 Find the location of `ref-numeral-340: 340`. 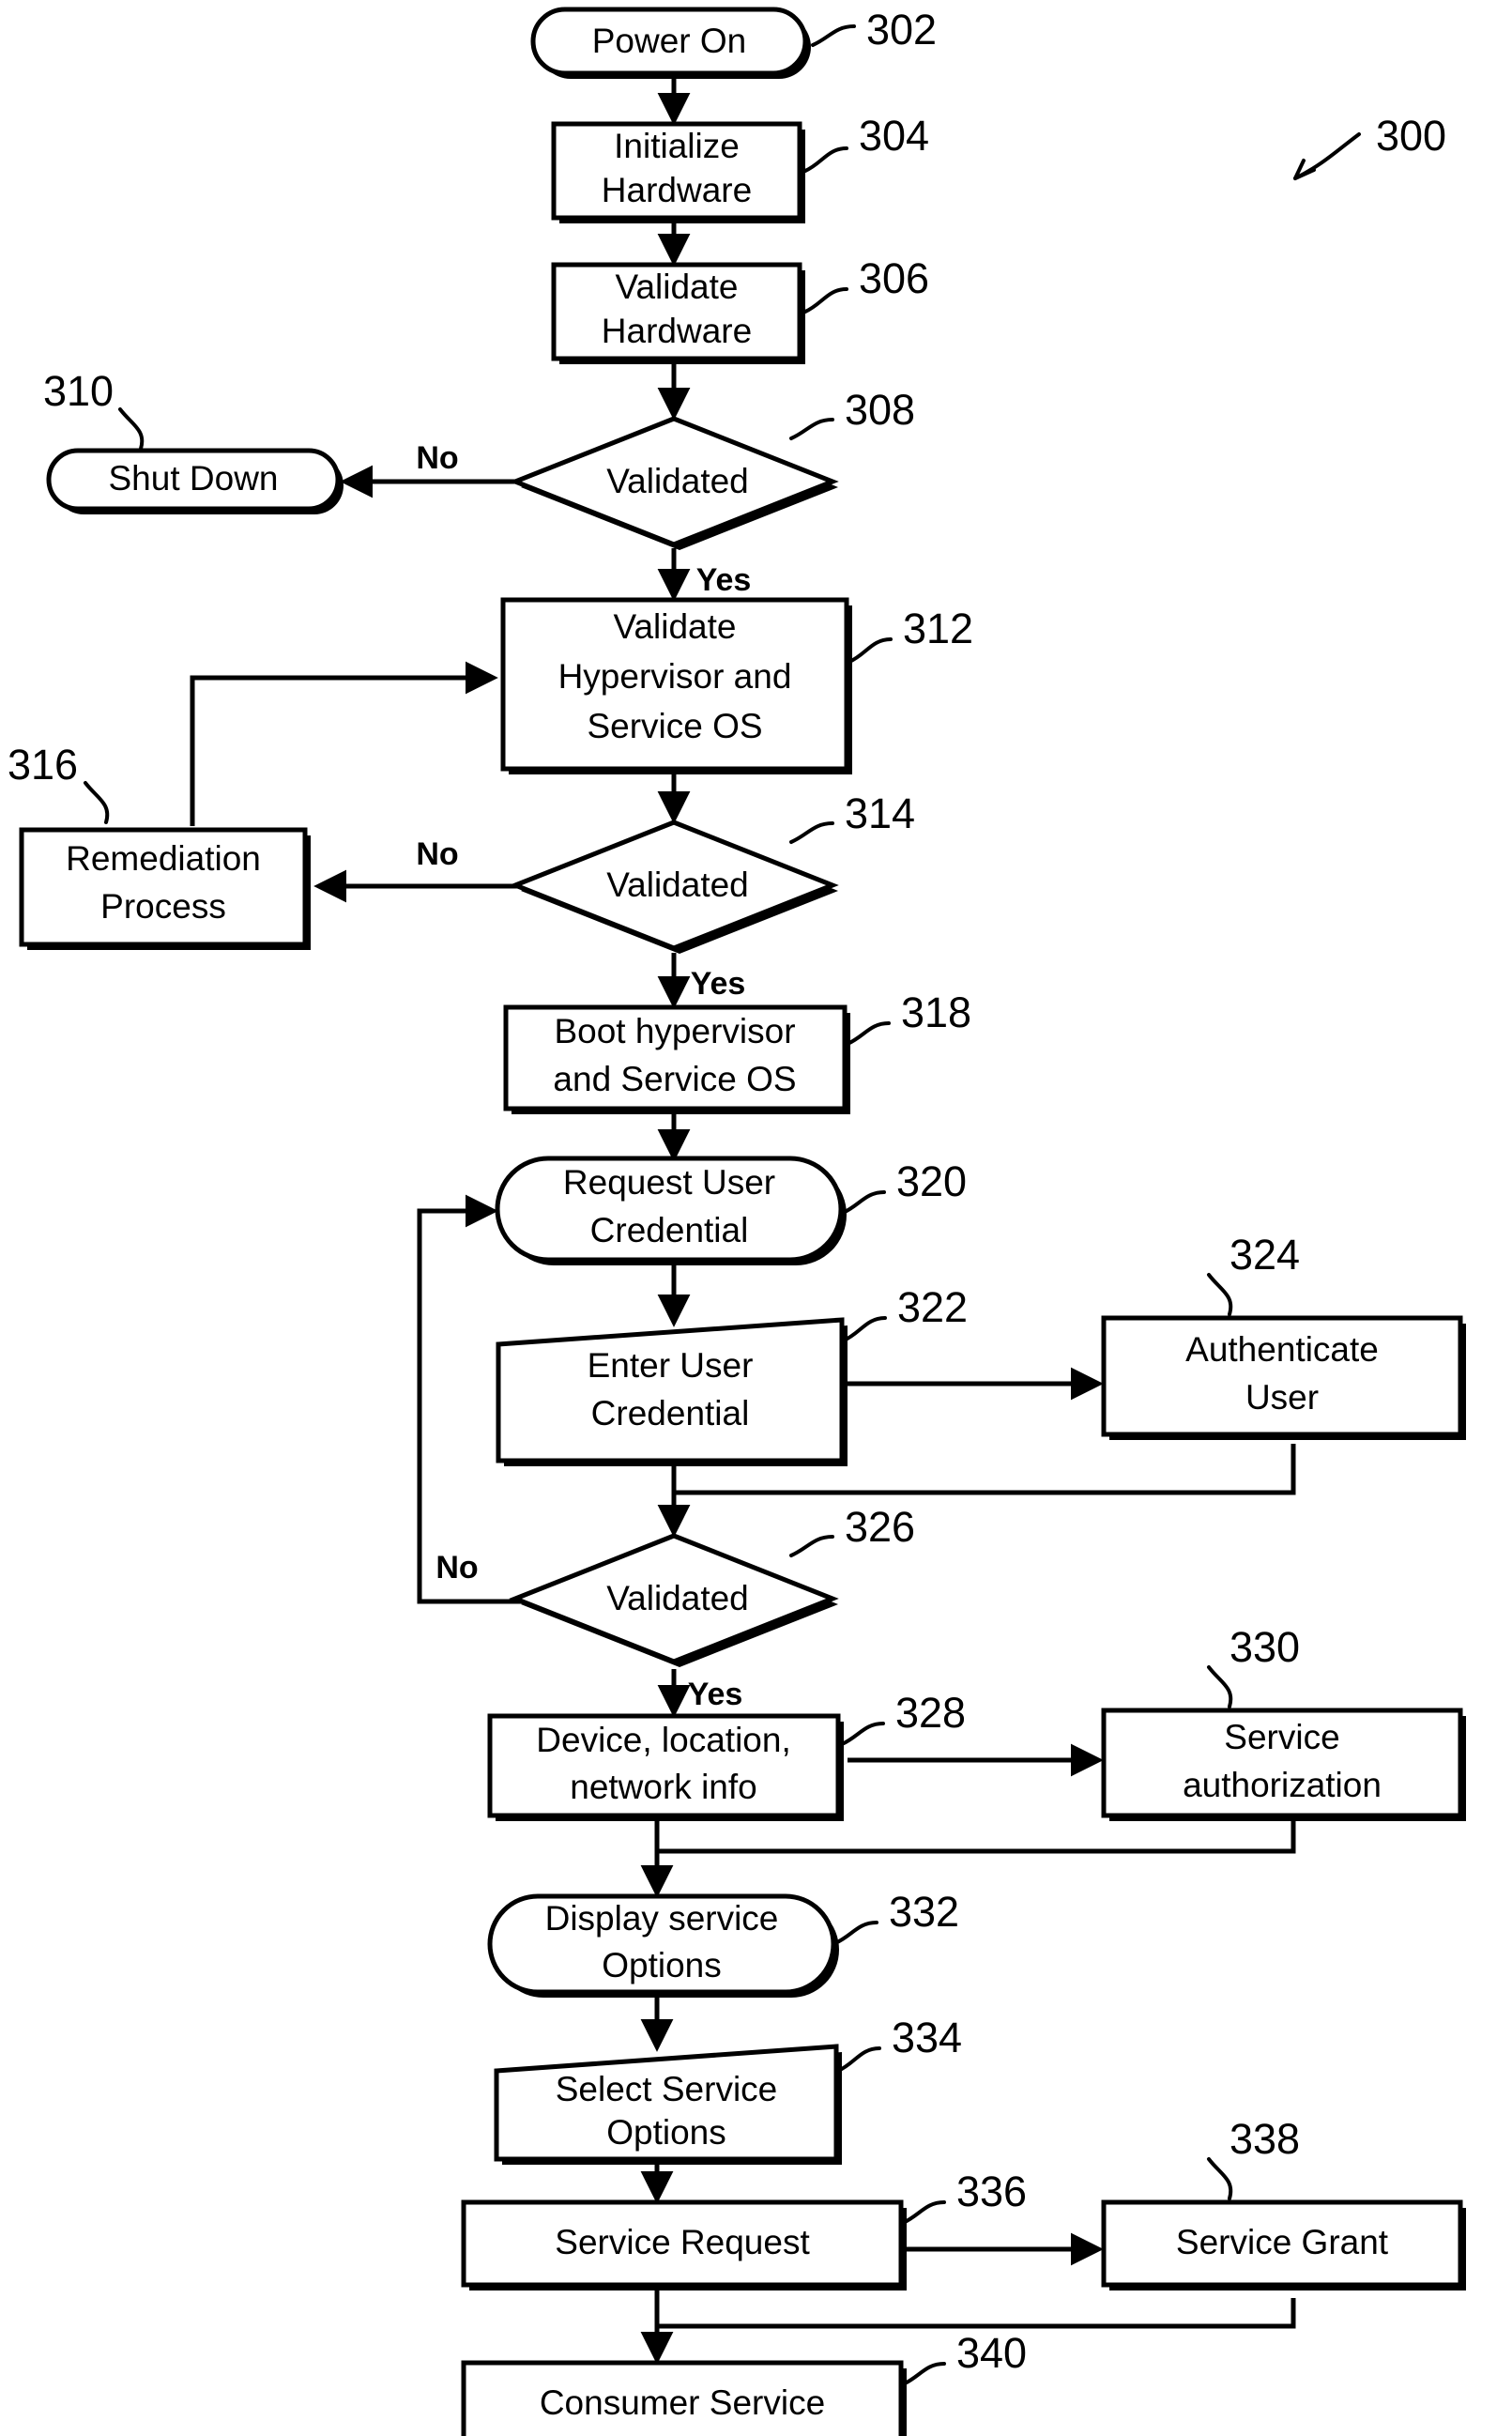

ref-numeral-340: 340 is located at coordinates (991, 2353).